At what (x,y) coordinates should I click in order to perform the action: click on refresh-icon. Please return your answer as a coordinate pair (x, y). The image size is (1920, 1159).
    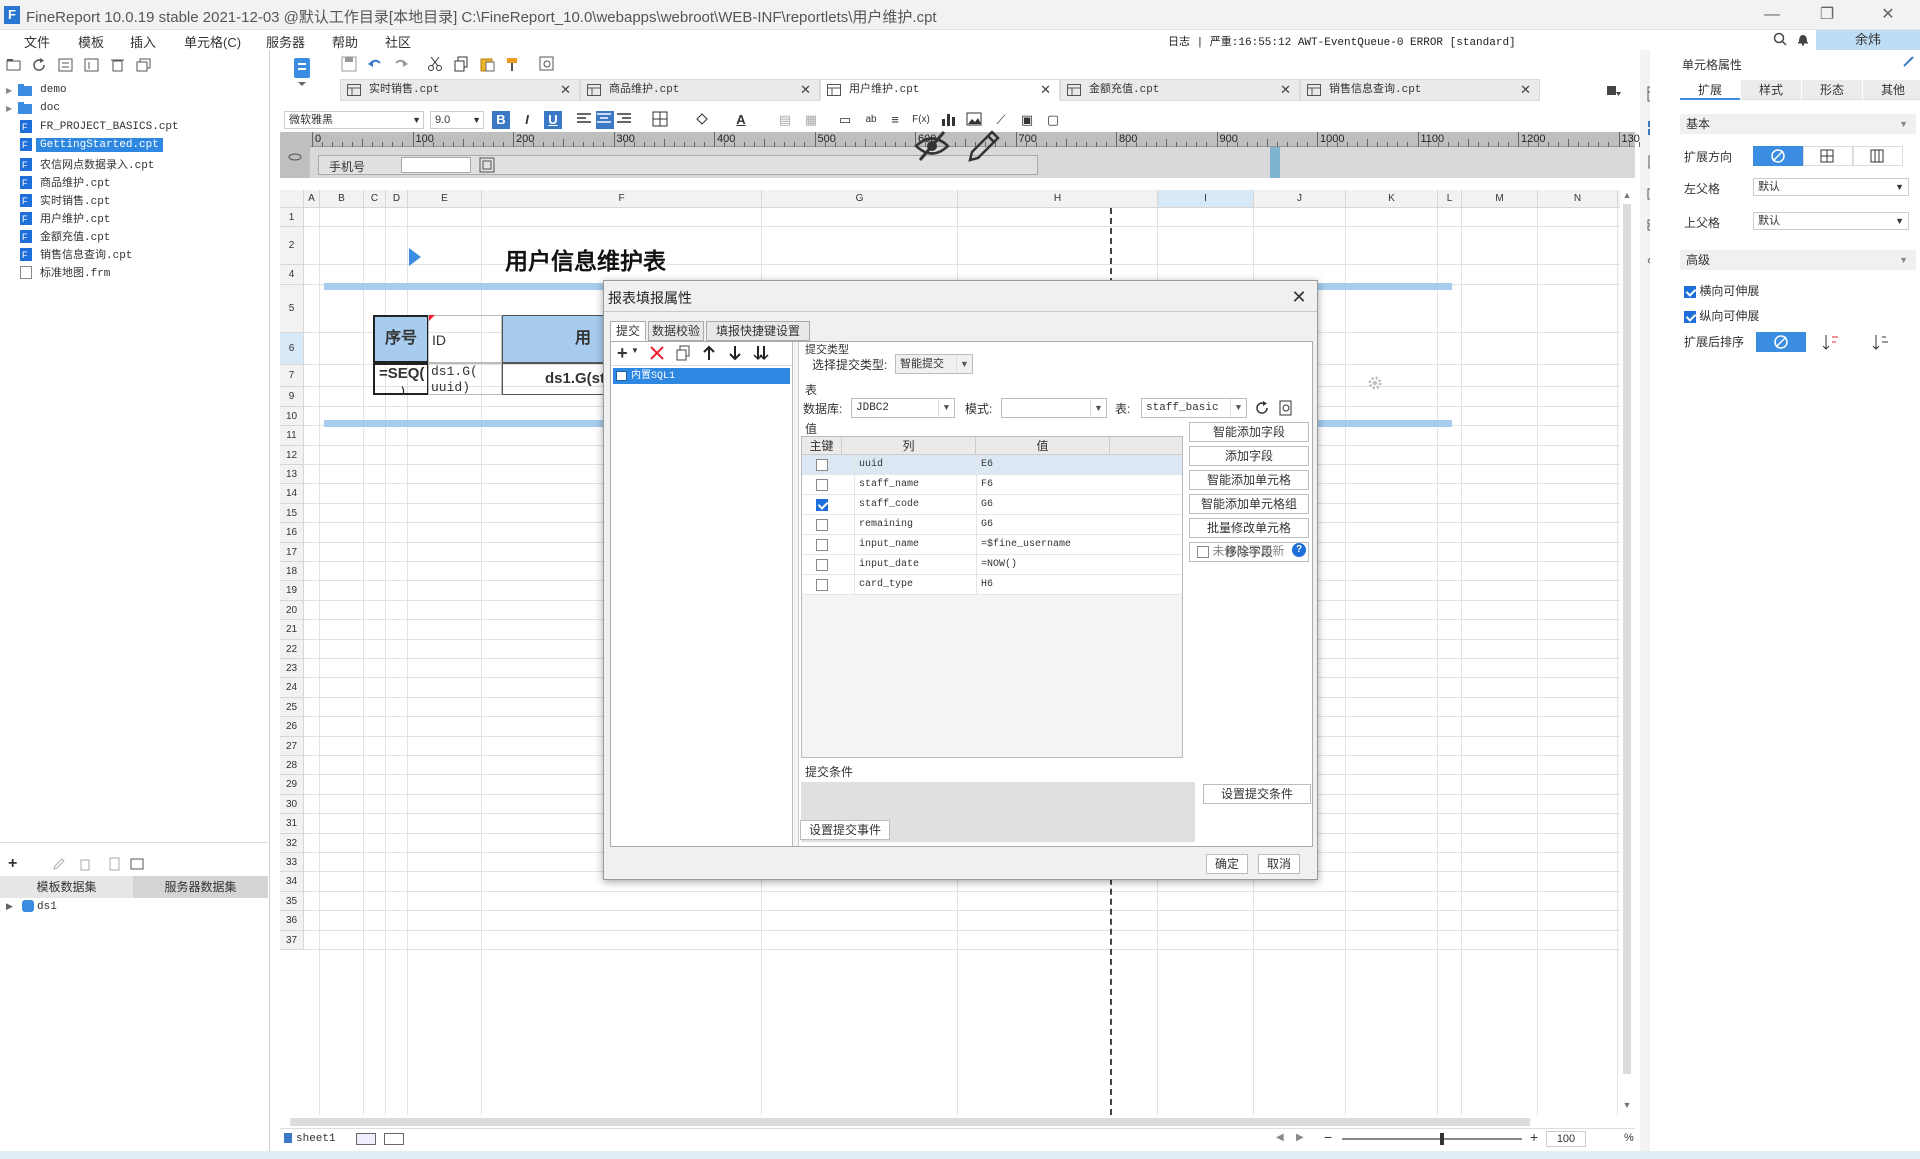
    Looking at the image, I should click on (40, 65).